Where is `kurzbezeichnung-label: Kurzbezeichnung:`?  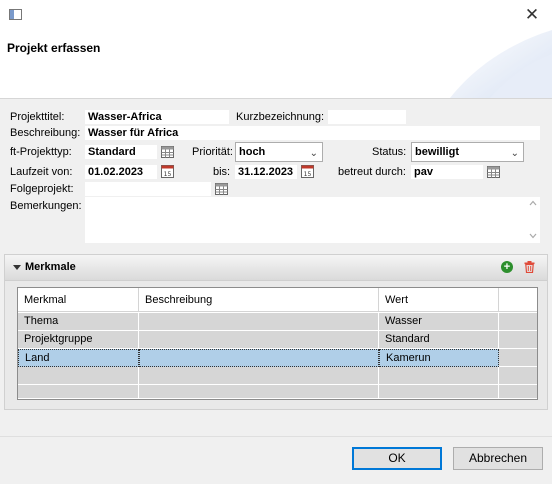 kurzbezeichnung-label: Kurzbezeichnung: is located at coordinates (280, 117).